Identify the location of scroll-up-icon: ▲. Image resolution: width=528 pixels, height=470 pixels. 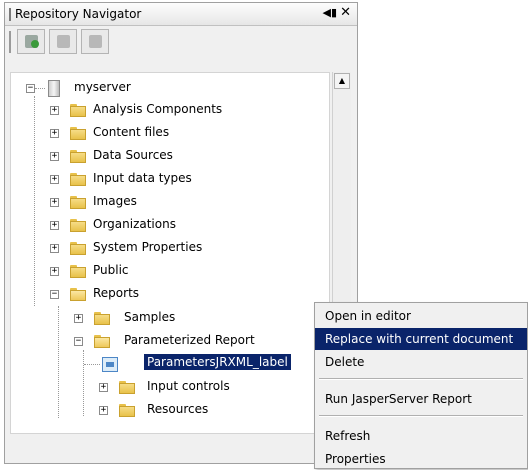
(342, 81).